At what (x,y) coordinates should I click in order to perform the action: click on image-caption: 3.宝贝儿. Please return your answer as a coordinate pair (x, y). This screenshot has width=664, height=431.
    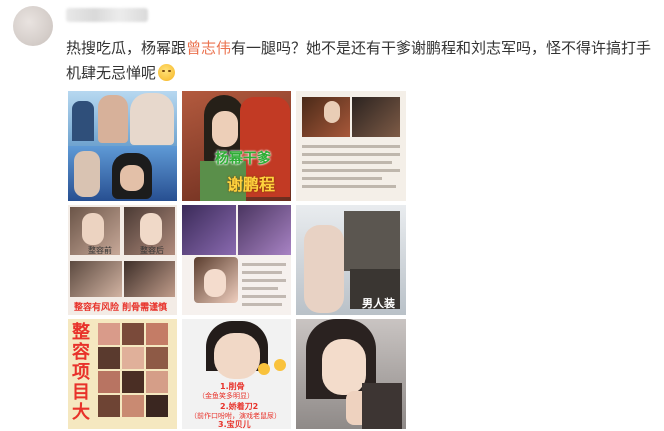
    Looking at the image, I should click on (234, 424).